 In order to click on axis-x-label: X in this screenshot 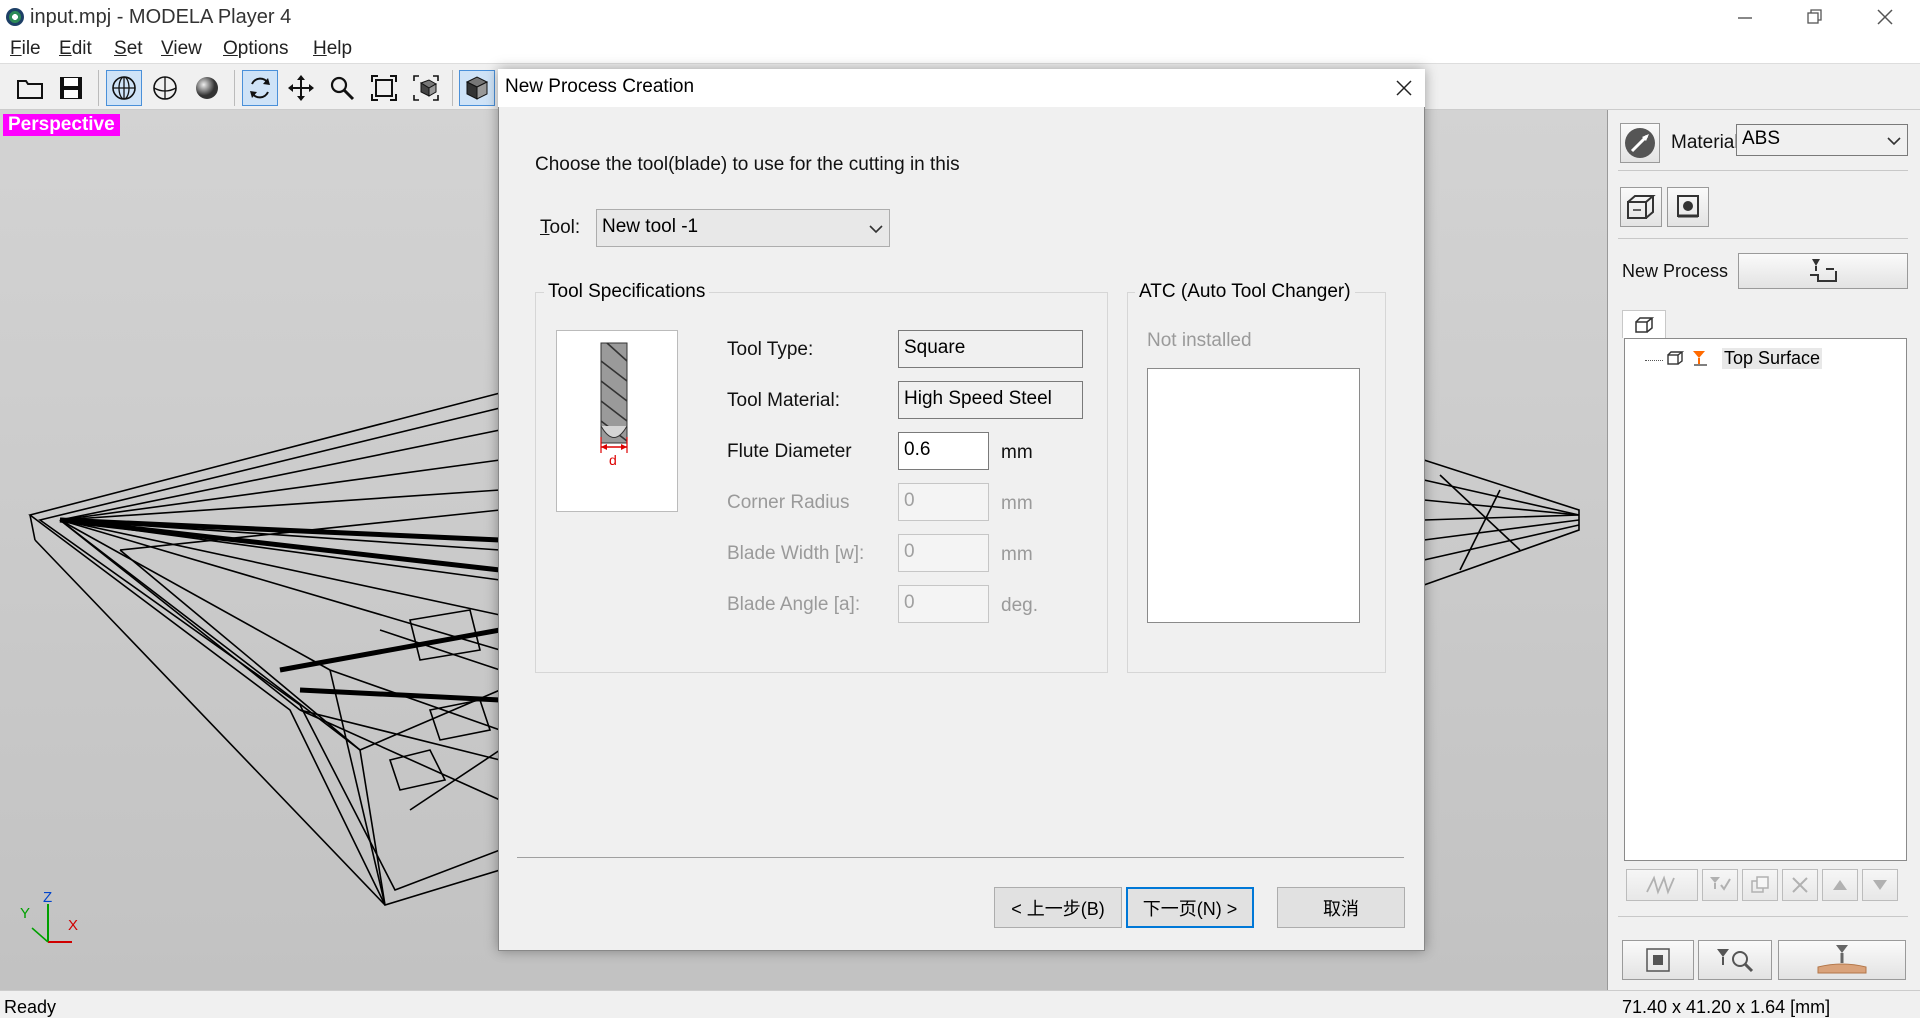, I will do `click(73, 925)`.